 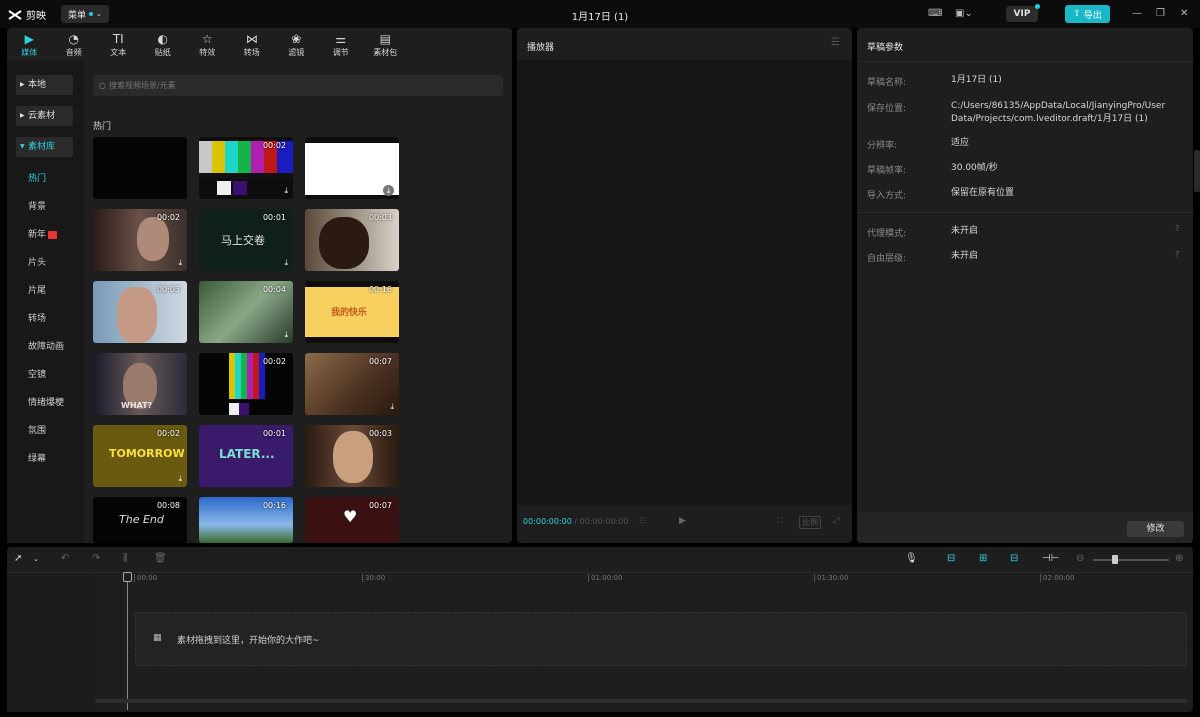 What do you see at coordinates (1077, 14) in the screenshot?
I see `export-icon: ⇪` at bounding box center [1077, 14].